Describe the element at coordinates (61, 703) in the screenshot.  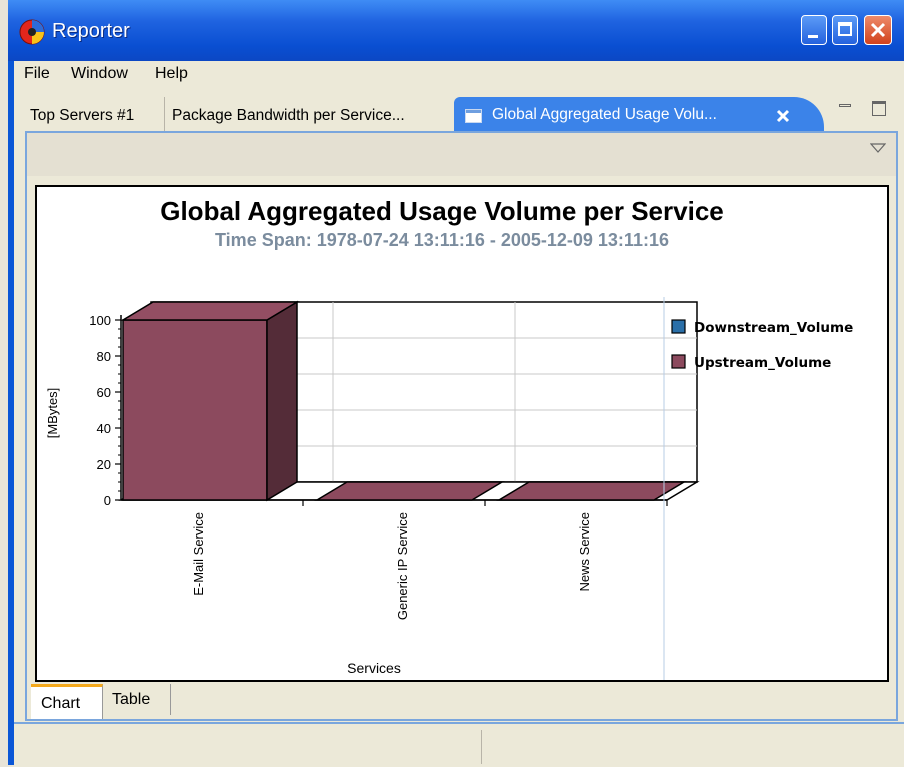
I see `tab-chart-label: Chart` at that location.